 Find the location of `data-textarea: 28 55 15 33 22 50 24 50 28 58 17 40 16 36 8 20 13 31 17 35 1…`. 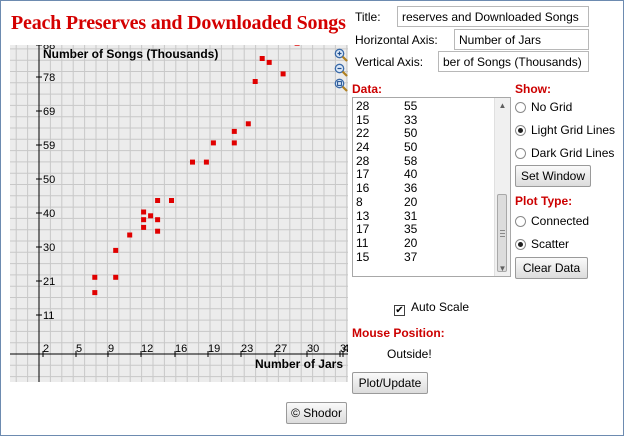

data-textarea: 28 55 15 33 22 50 24 50 28 58 17 40 16 36 8 20 13 31 17 35 1… is located at coordinates (431, 187).